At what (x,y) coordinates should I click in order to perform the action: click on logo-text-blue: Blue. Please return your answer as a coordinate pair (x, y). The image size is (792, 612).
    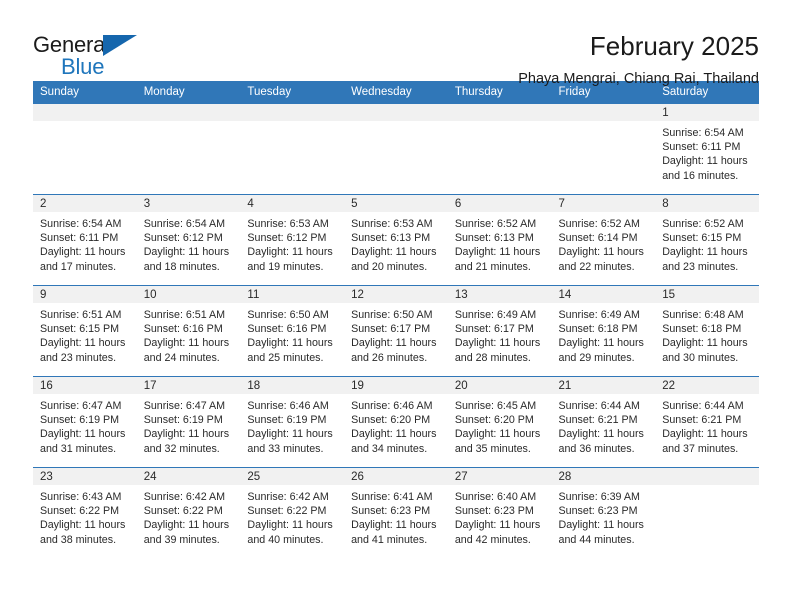
    Looking at the image, I should click on (83, 66).